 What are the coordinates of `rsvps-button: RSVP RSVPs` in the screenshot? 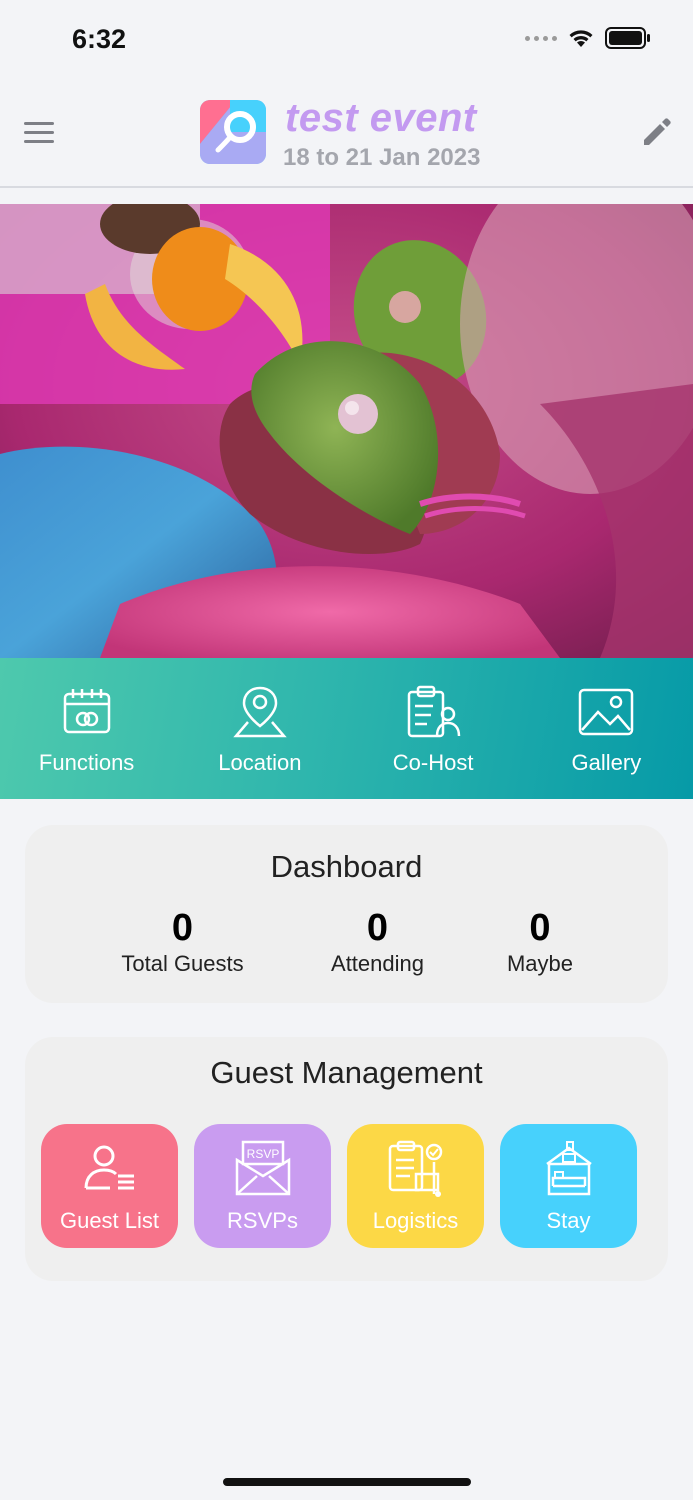 It's located at (262, 1186).